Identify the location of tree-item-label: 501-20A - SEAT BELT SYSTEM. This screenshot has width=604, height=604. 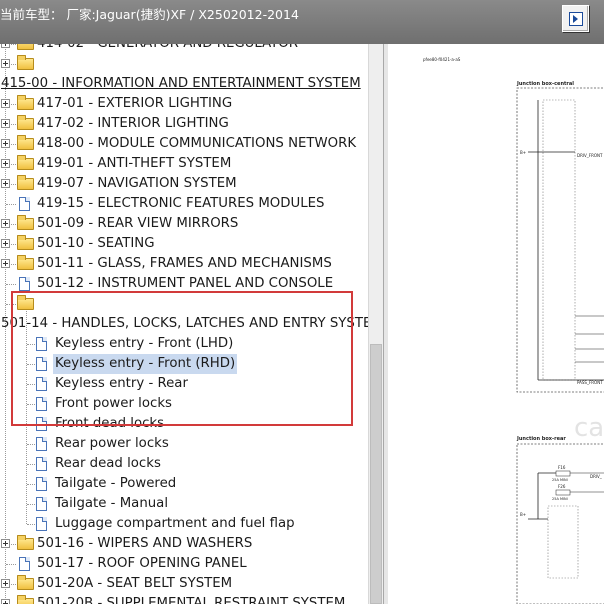
(135, 583).